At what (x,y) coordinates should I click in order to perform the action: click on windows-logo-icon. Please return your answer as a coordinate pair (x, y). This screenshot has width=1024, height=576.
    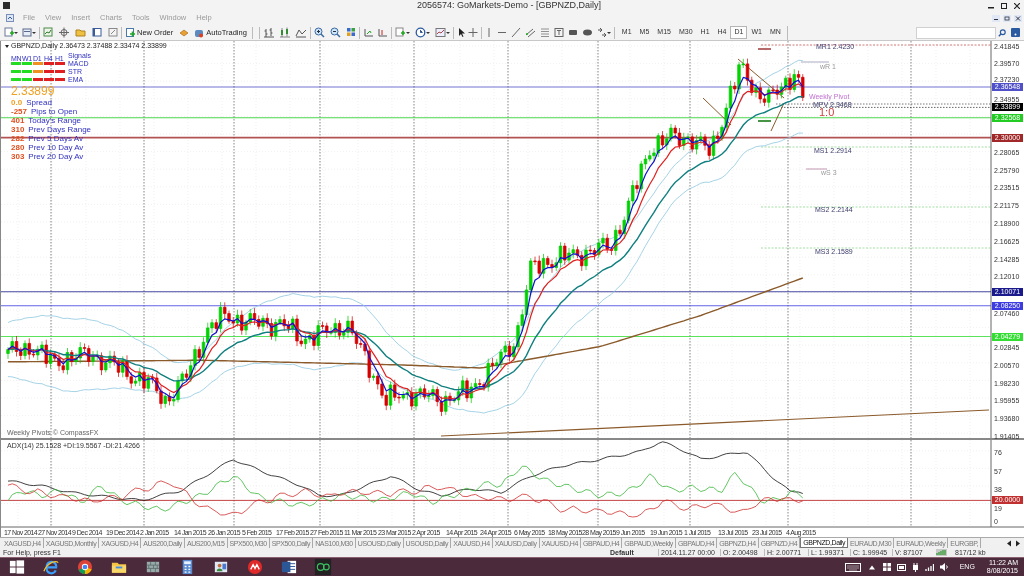
    Looking at the image, I should click on (17, 567).